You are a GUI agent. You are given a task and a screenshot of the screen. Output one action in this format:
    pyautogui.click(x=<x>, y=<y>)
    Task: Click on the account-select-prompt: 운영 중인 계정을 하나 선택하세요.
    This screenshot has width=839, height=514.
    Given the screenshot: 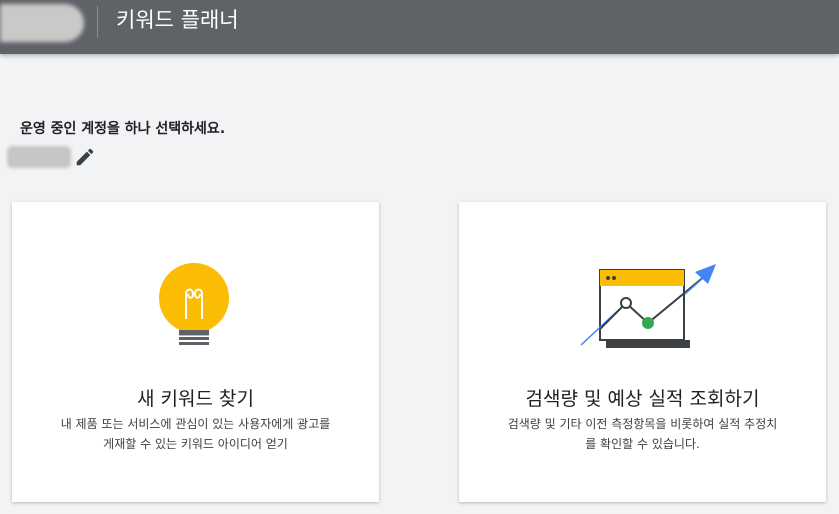 What is the action you would take?
    pyautogui.click(x=123, y=129)
    